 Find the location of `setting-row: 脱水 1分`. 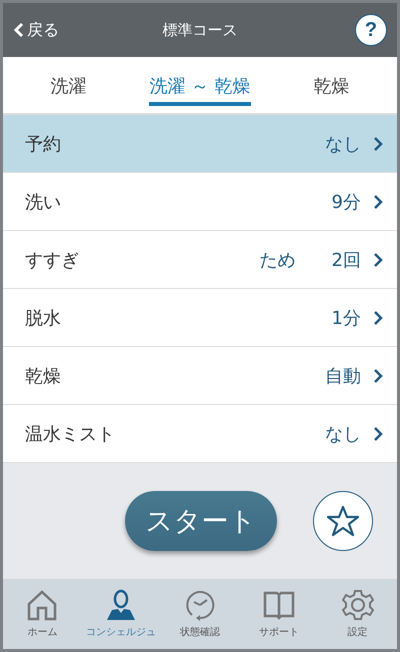

setting-row: 脱水 1分 is located at coordinates (200, 318).